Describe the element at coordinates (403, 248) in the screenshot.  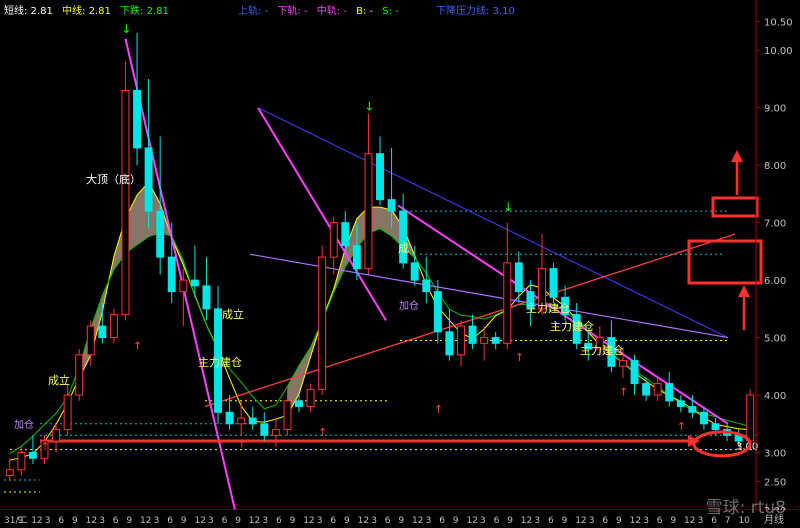
I see `signal-annotation: 成` at that location.